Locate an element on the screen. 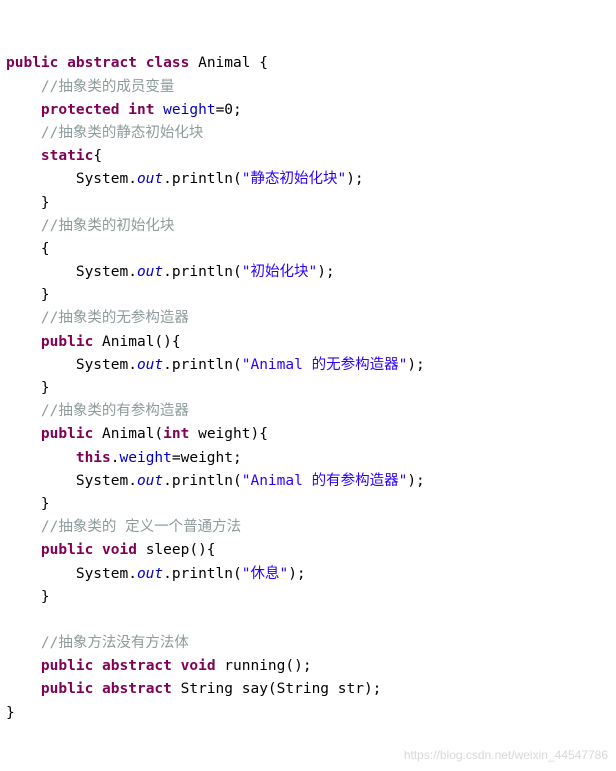  code-line: //抽象类的有参构造器 is located at coordinates (311, 411).